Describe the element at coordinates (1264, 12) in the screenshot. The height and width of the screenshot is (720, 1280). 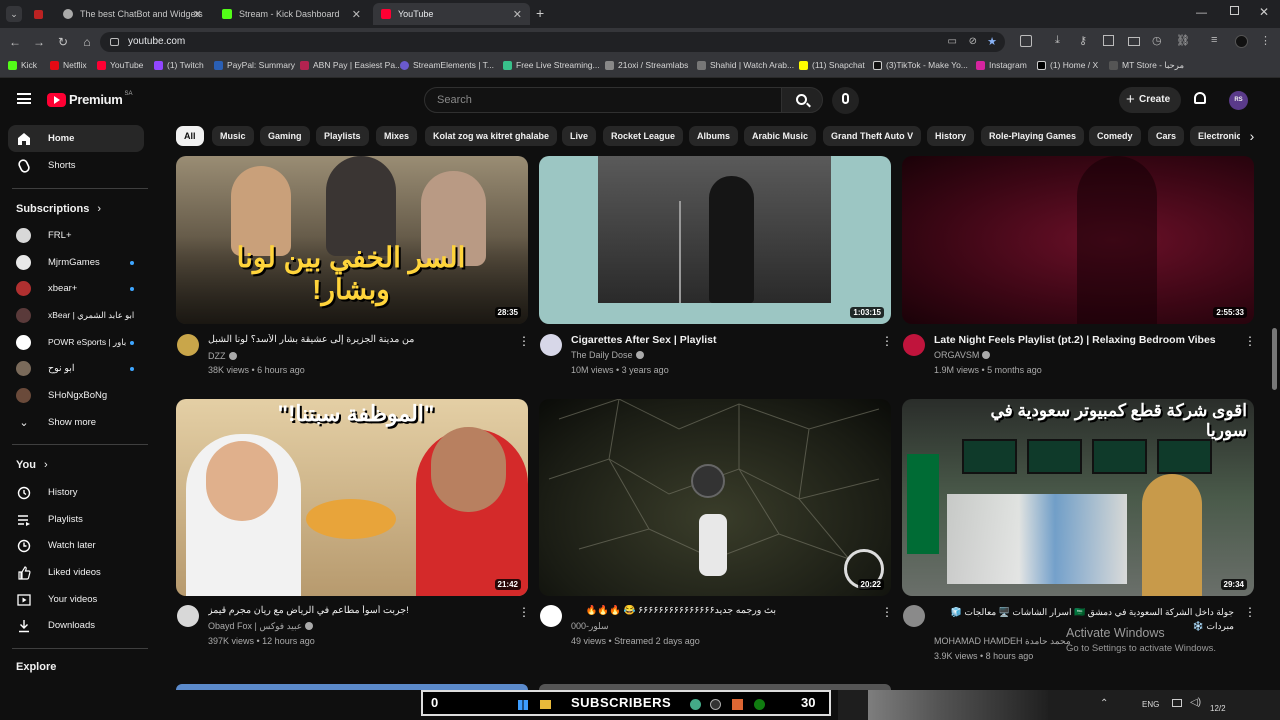
I see `close-window-button: ✕` at that location.